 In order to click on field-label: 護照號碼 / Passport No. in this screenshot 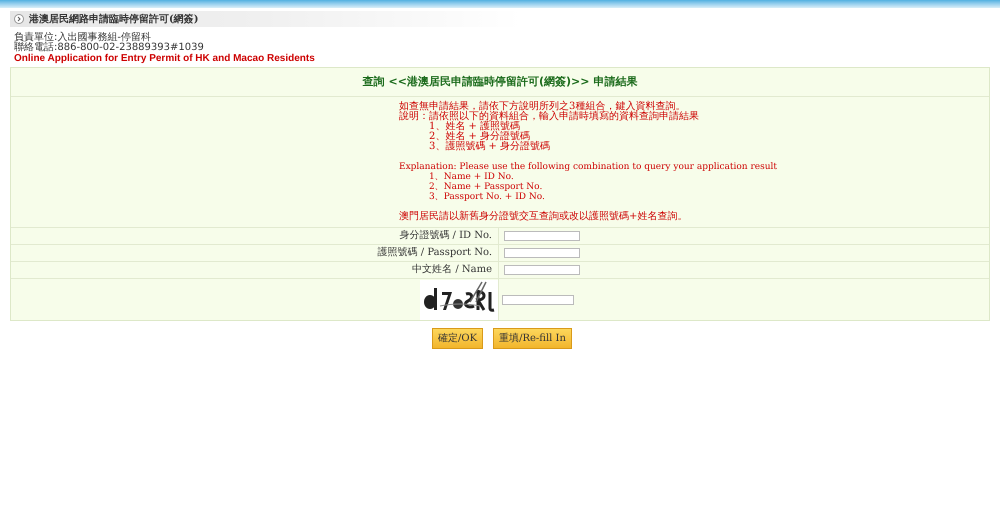, I will do `click(435, 253)`.